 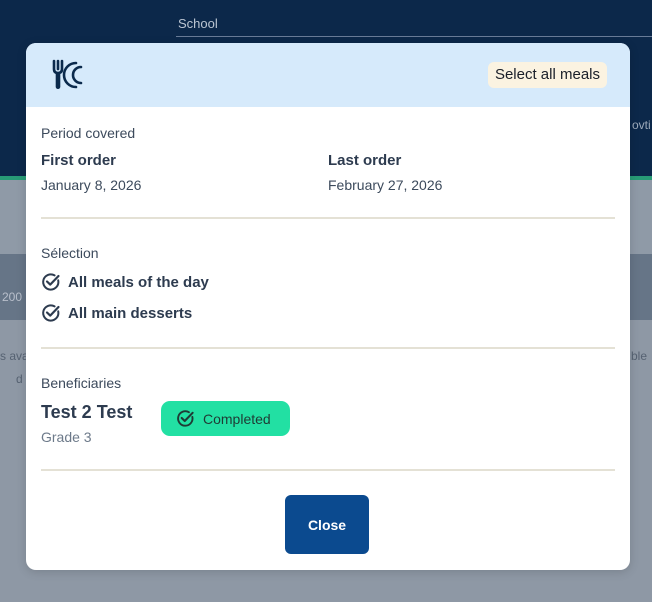 I want to click on selection-label: Sélection, so click(x=70, y=253).